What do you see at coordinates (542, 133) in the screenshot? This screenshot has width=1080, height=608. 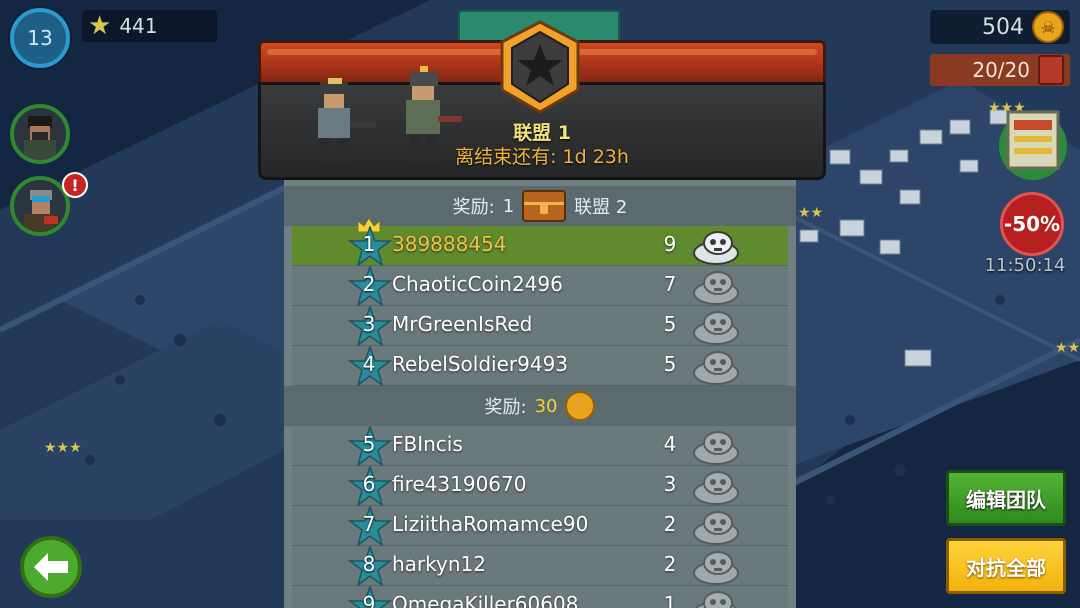 I see `league-name: 联盟 1` at bounding box center [542, 133].